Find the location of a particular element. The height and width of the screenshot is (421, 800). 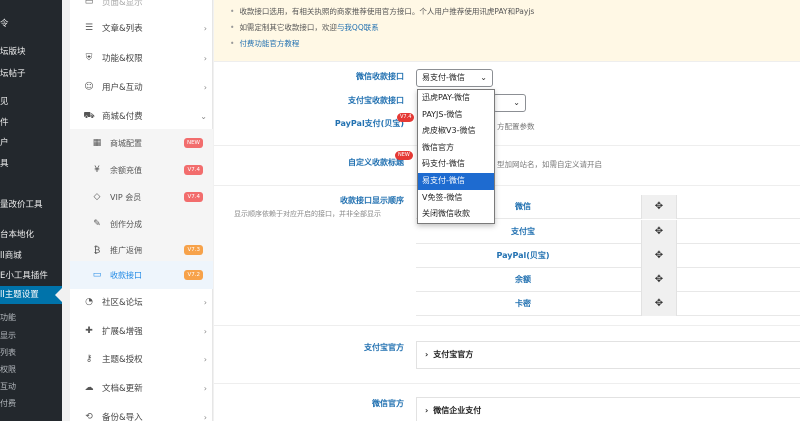

wp-menu-item: 具 is located at coordinates (31, 163).